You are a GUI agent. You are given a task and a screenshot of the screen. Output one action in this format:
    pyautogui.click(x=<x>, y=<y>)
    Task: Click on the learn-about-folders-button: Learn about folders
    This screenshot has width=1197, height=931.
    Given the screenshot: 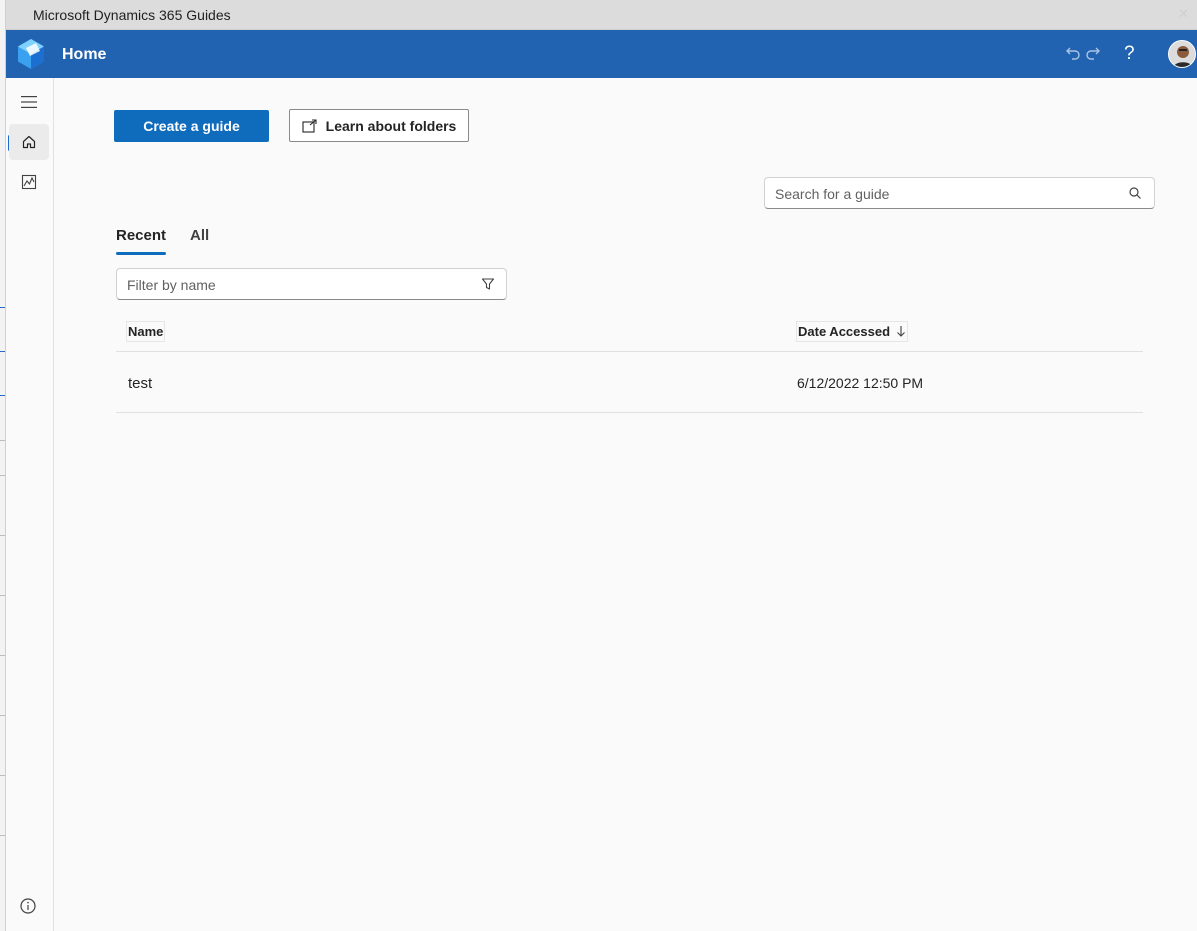 What is the action you would take?
    pyautogui.click(x=379, y=125)
    